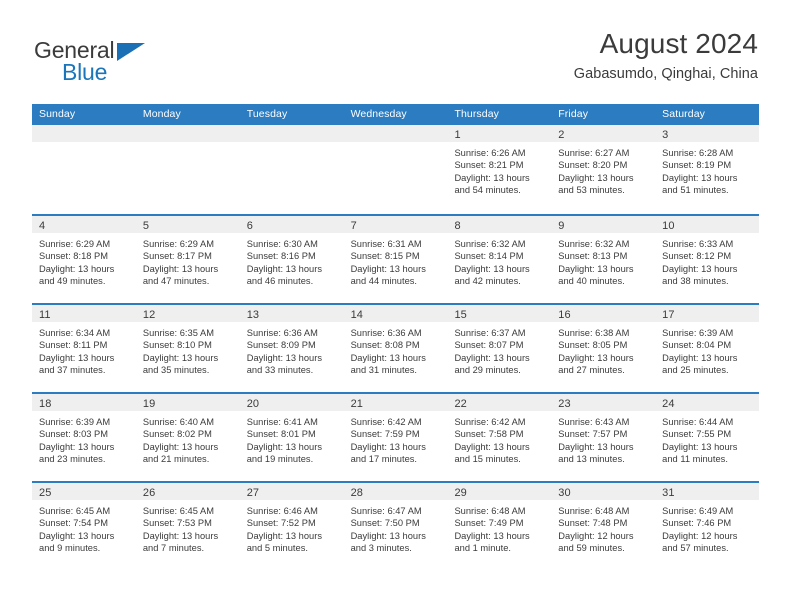  What do you see at coordinates (281, 523) in the screenshot?
I see `sunset-text: Sunset: 7:52 PM` at bounding box center [281, 523].